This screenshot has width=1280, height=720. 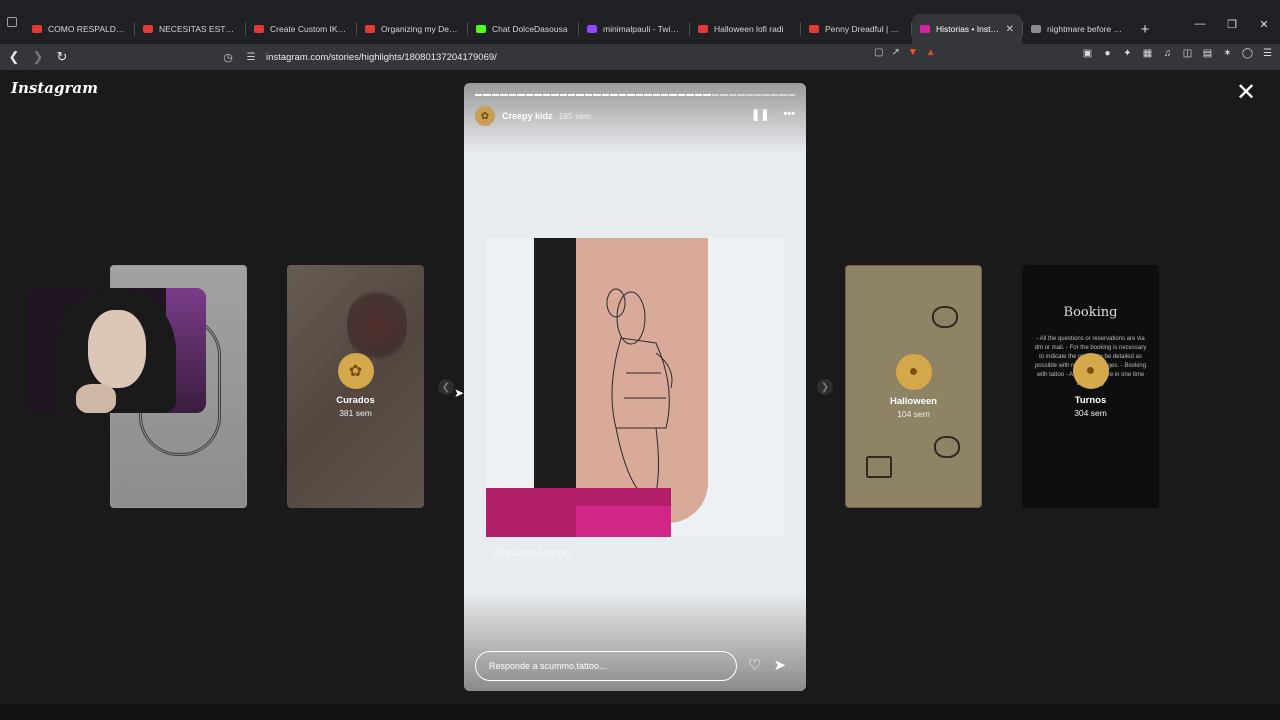 I want to click on wallet-icon: ▤, so click(x=1207, y=53).